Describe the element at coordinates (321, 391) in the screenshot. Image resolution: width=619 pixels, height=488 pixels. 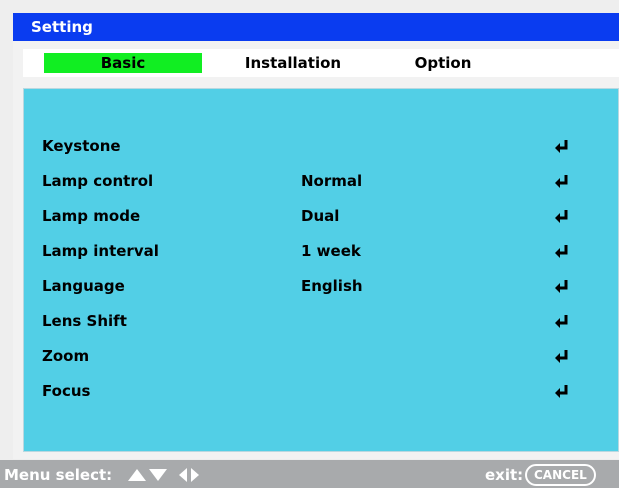
I see `menu-item-focus: Focus` at that location.